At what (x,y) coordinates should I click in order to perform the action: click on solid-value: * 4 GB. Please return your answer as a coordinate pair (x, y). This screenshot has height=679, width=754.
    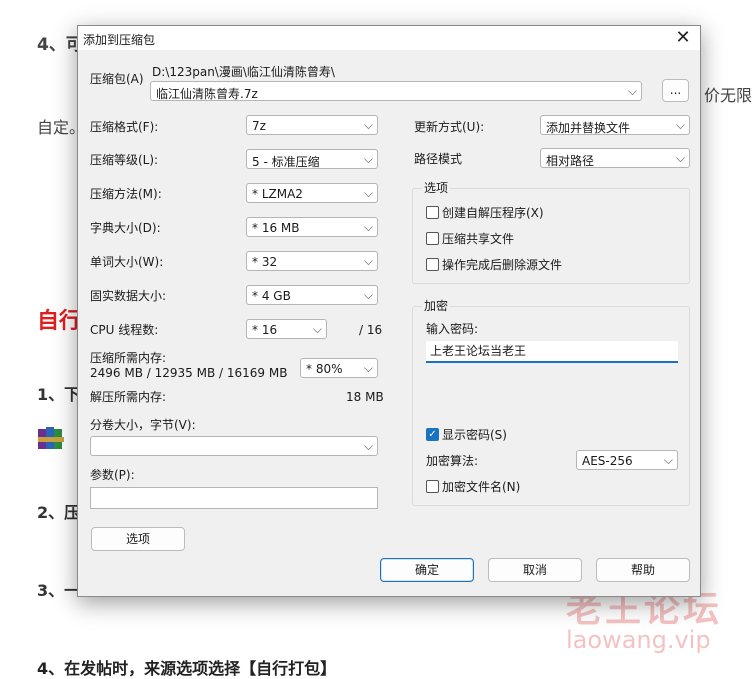
    Looking at the image, I should click on (271, 296).